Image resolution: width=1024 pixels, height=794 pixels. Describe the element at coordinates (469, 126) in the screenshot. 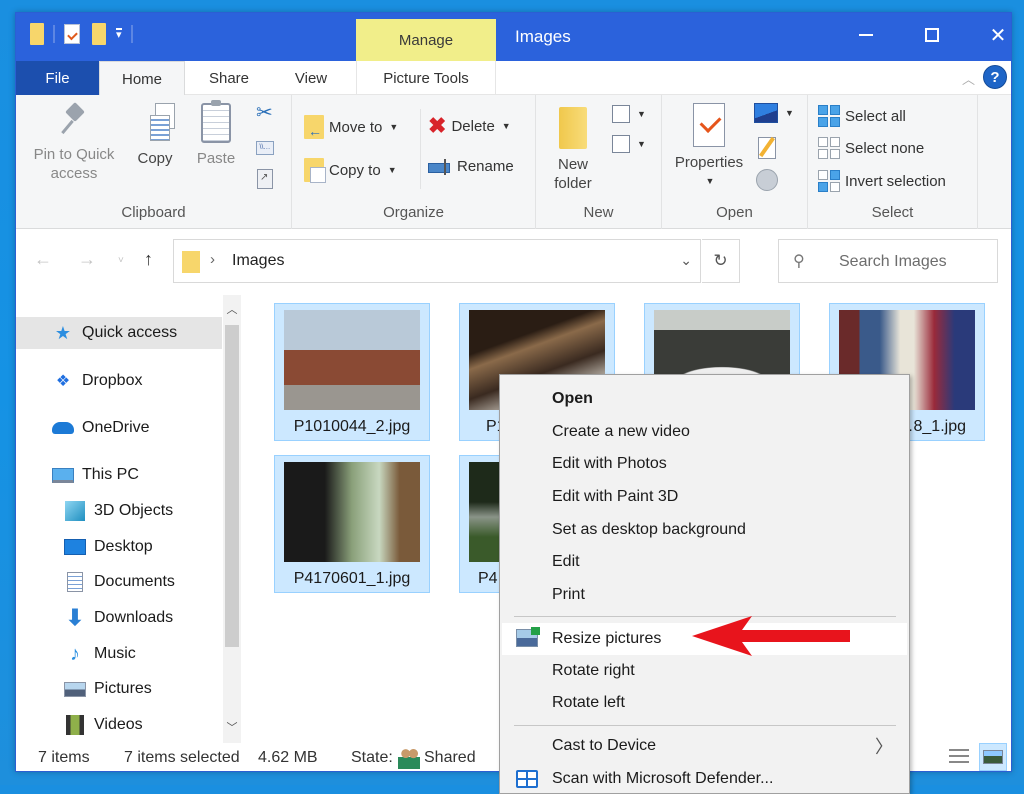

I see `delete-button: ✖ Delete ▼` at that location.